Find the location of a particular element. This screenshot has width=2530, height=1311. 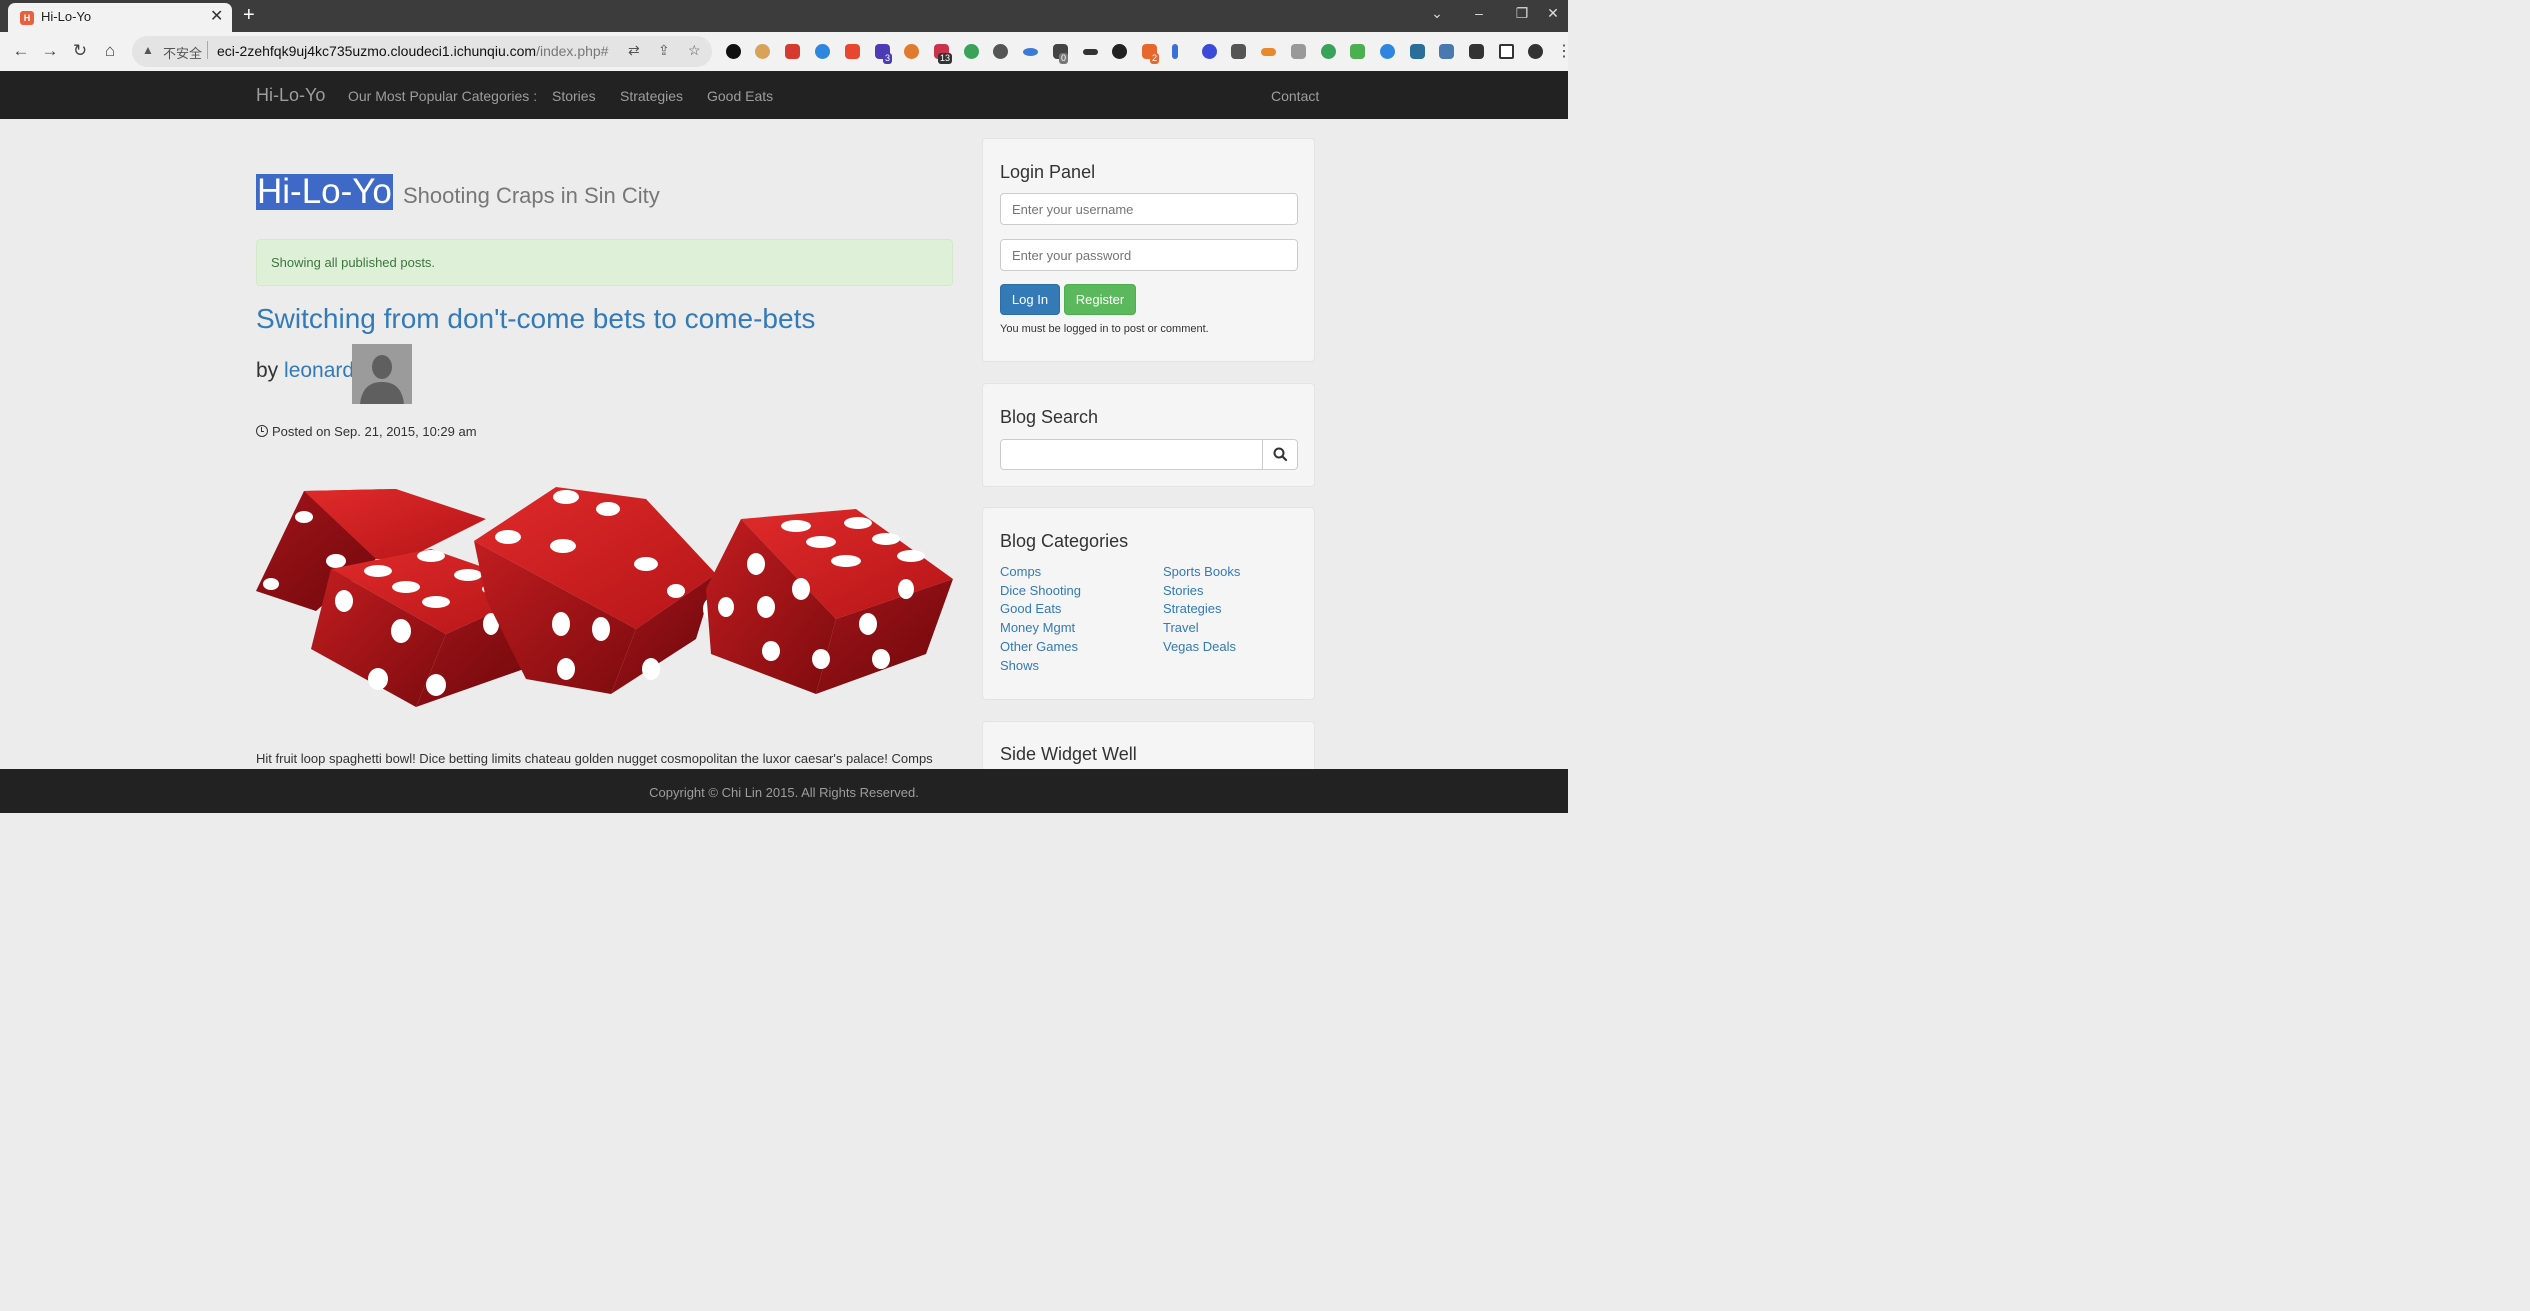

search-input is located at coordinates (1131, 454).